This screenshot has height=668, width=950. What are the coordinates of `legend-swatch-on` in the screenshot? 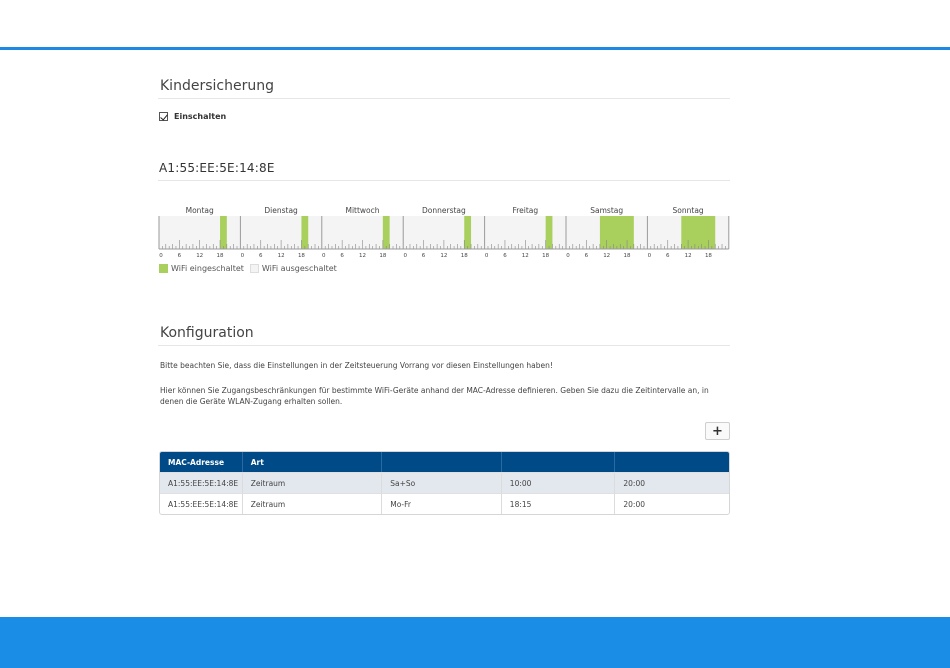 It's located at (163, 268).